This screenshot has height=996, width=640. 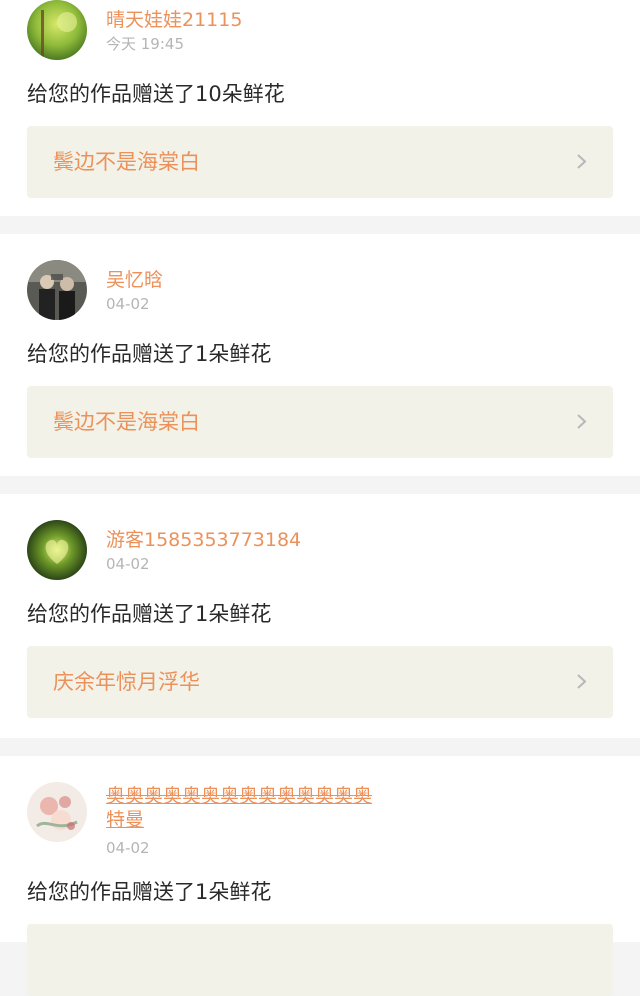 What do you see at coordinates (320, 960) in the screenshot?
I see `work-link` at bounding box center [320, 960].